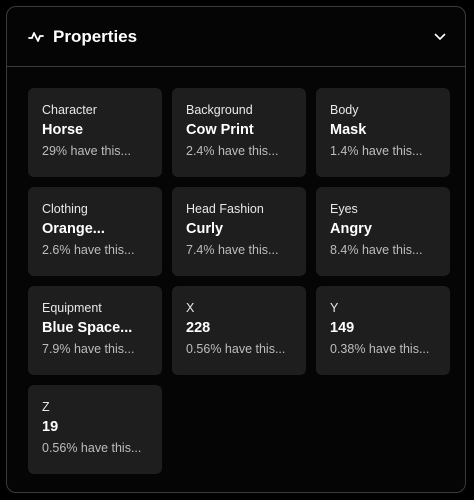 The width and height of the screenshot is (474, 500). Describe the element at coordinates (198, 328) in the screenshot. I see `property-value: 228` at that location.